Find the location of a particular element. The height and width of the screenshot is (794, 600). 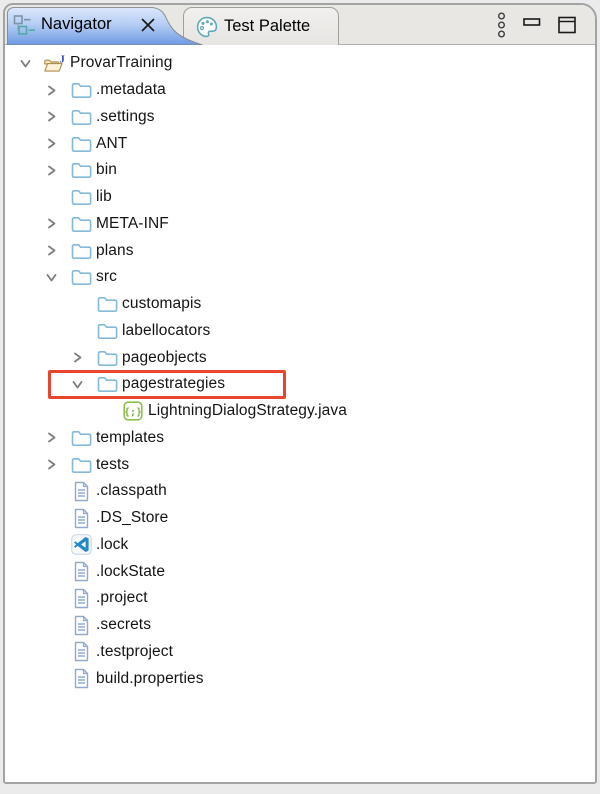

java-source-icon: {;} is located at coordinates (133, 411).